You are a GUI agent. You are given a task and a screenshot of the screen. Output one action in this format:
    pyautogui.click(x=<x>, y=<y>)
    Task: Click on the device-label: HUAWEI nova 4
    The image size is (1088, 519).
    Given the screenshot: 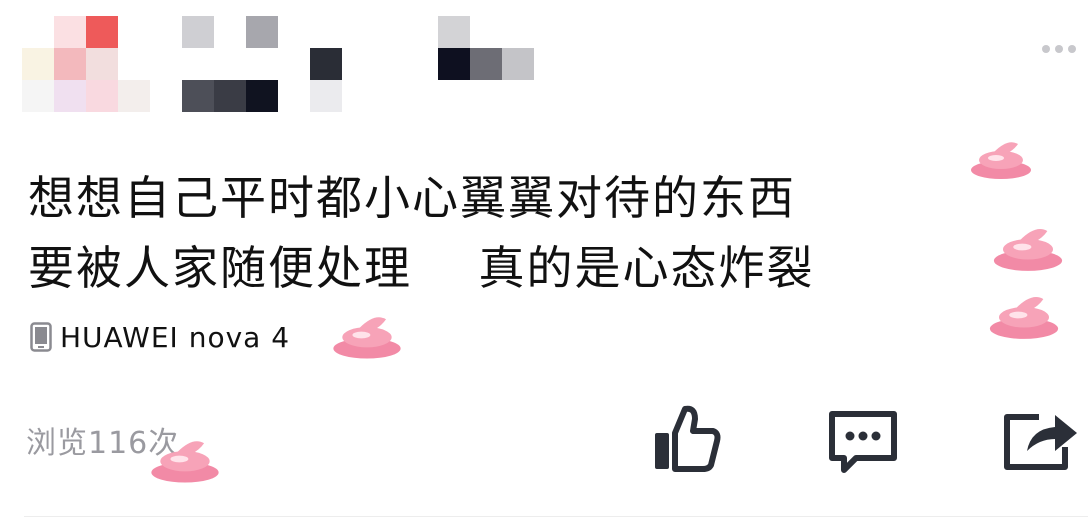 What is the action you would take?
    pyautogui.click(x=175, y=337)
    